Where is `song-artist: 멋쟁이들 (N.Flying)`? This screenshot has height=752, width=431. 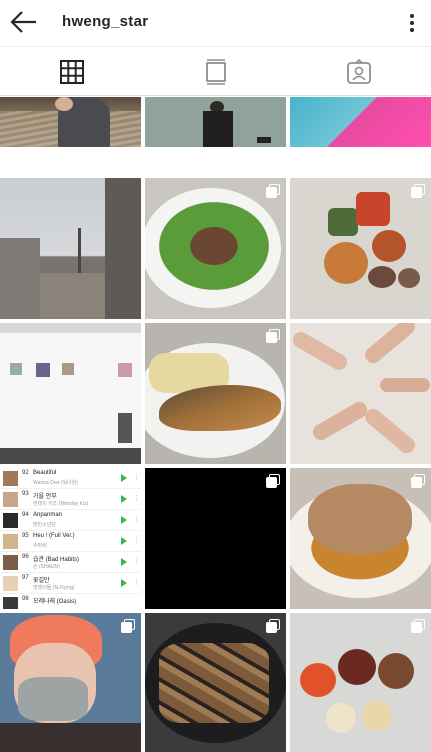
song-artist: 멋쟁이들 (N.Flying) is located at coordinates (54, 588).